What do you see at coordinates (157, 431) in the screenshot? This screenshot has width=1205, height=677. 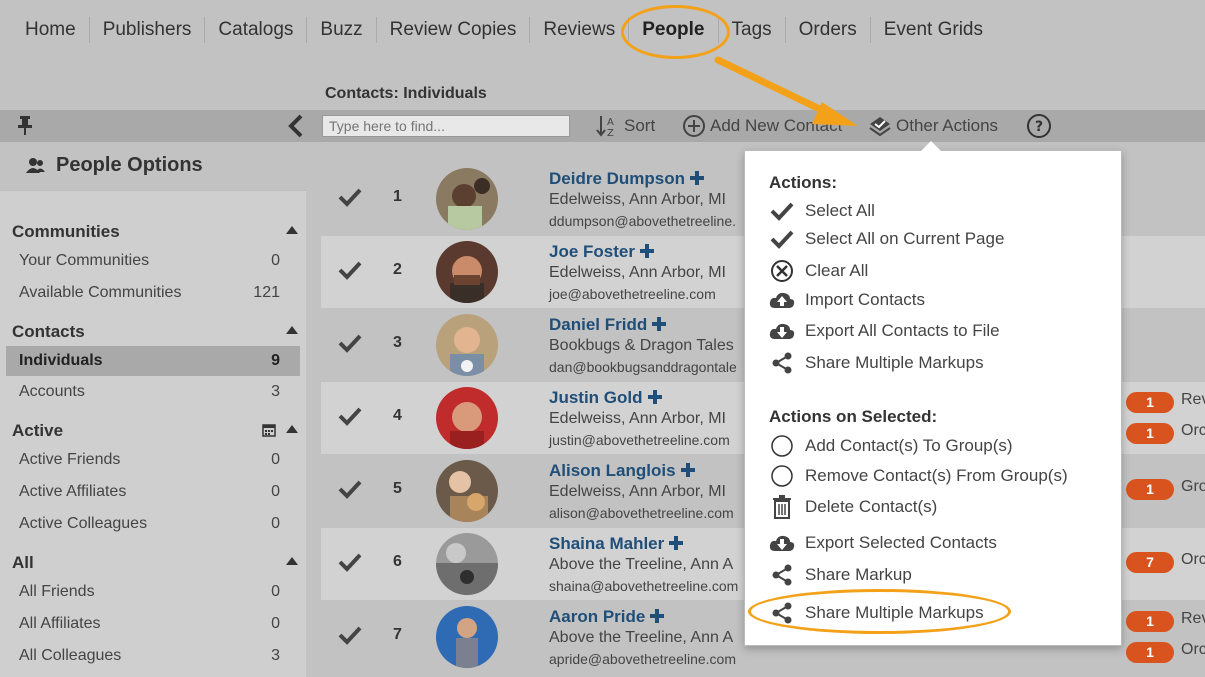 I see `group-active: Active` at bounding box center [157, 431].